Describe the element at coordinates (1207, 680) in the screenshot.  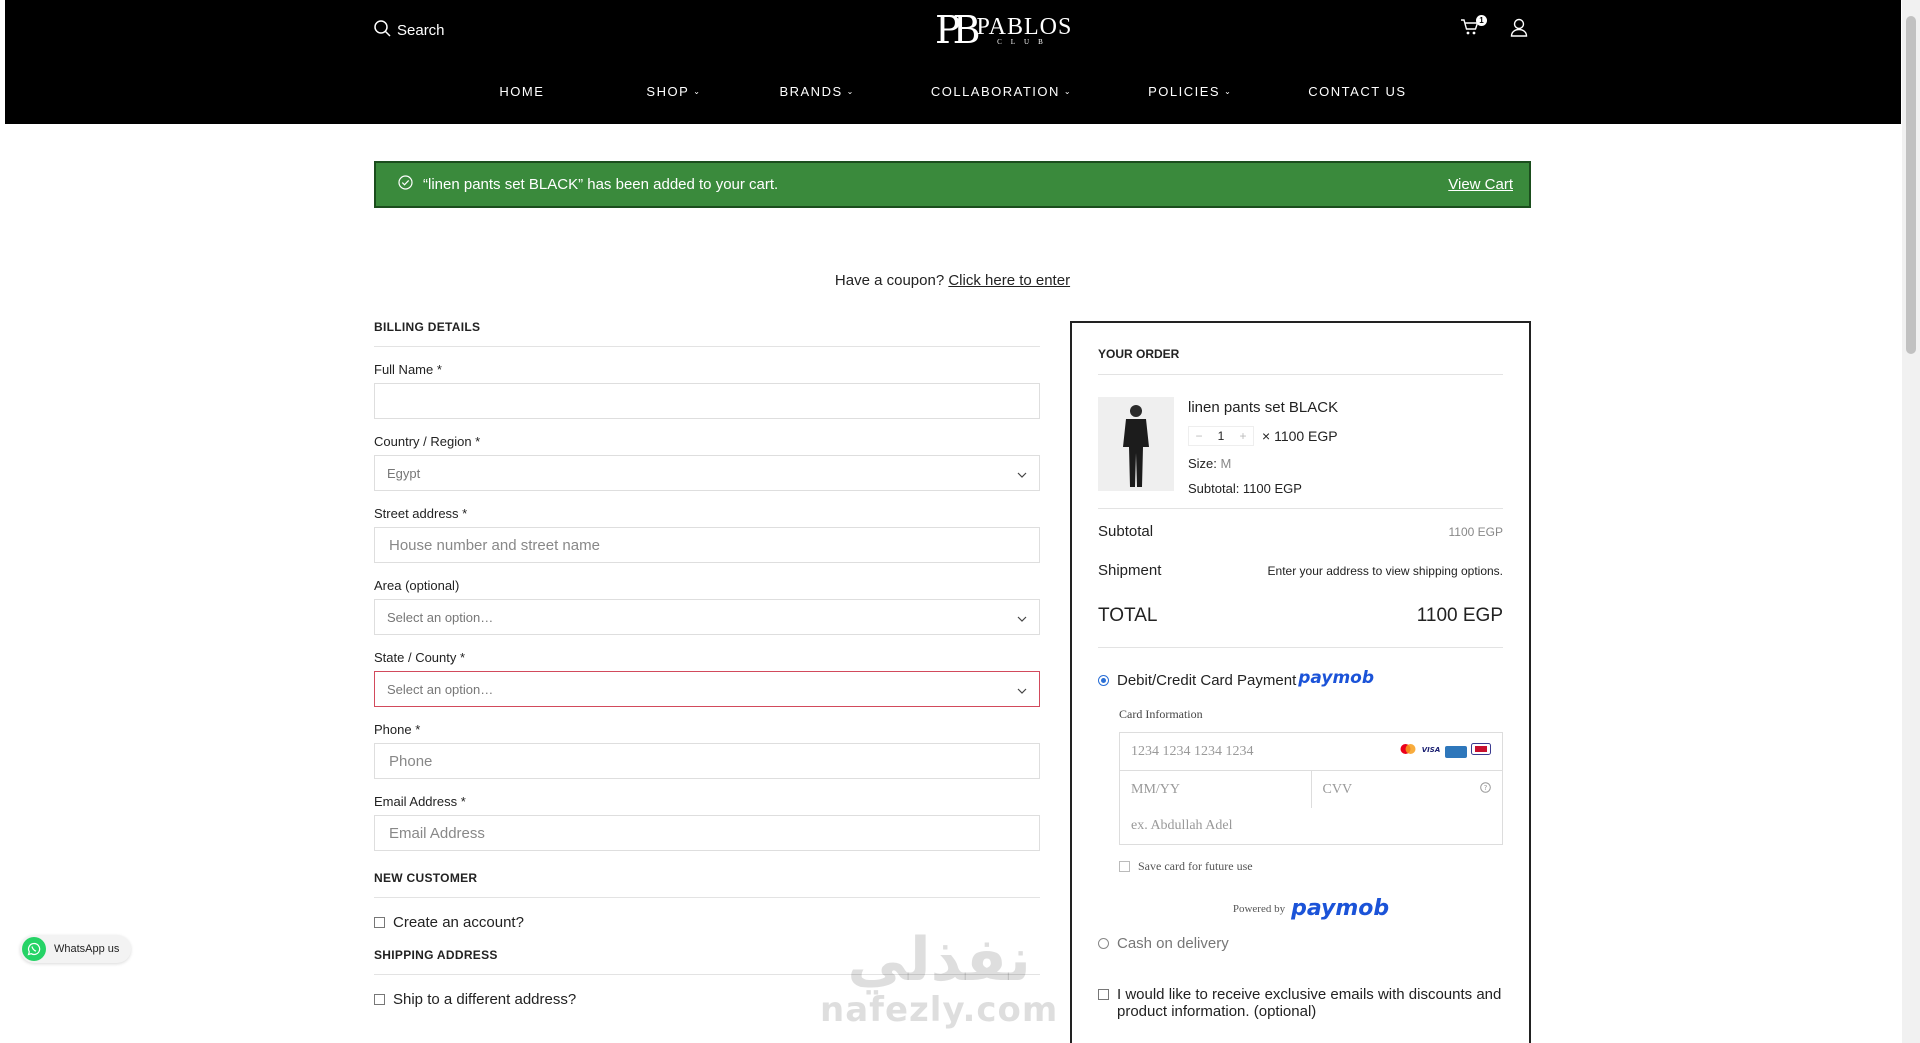
I see `card-payment-label: Debit/Credit Card Payment` at that location.